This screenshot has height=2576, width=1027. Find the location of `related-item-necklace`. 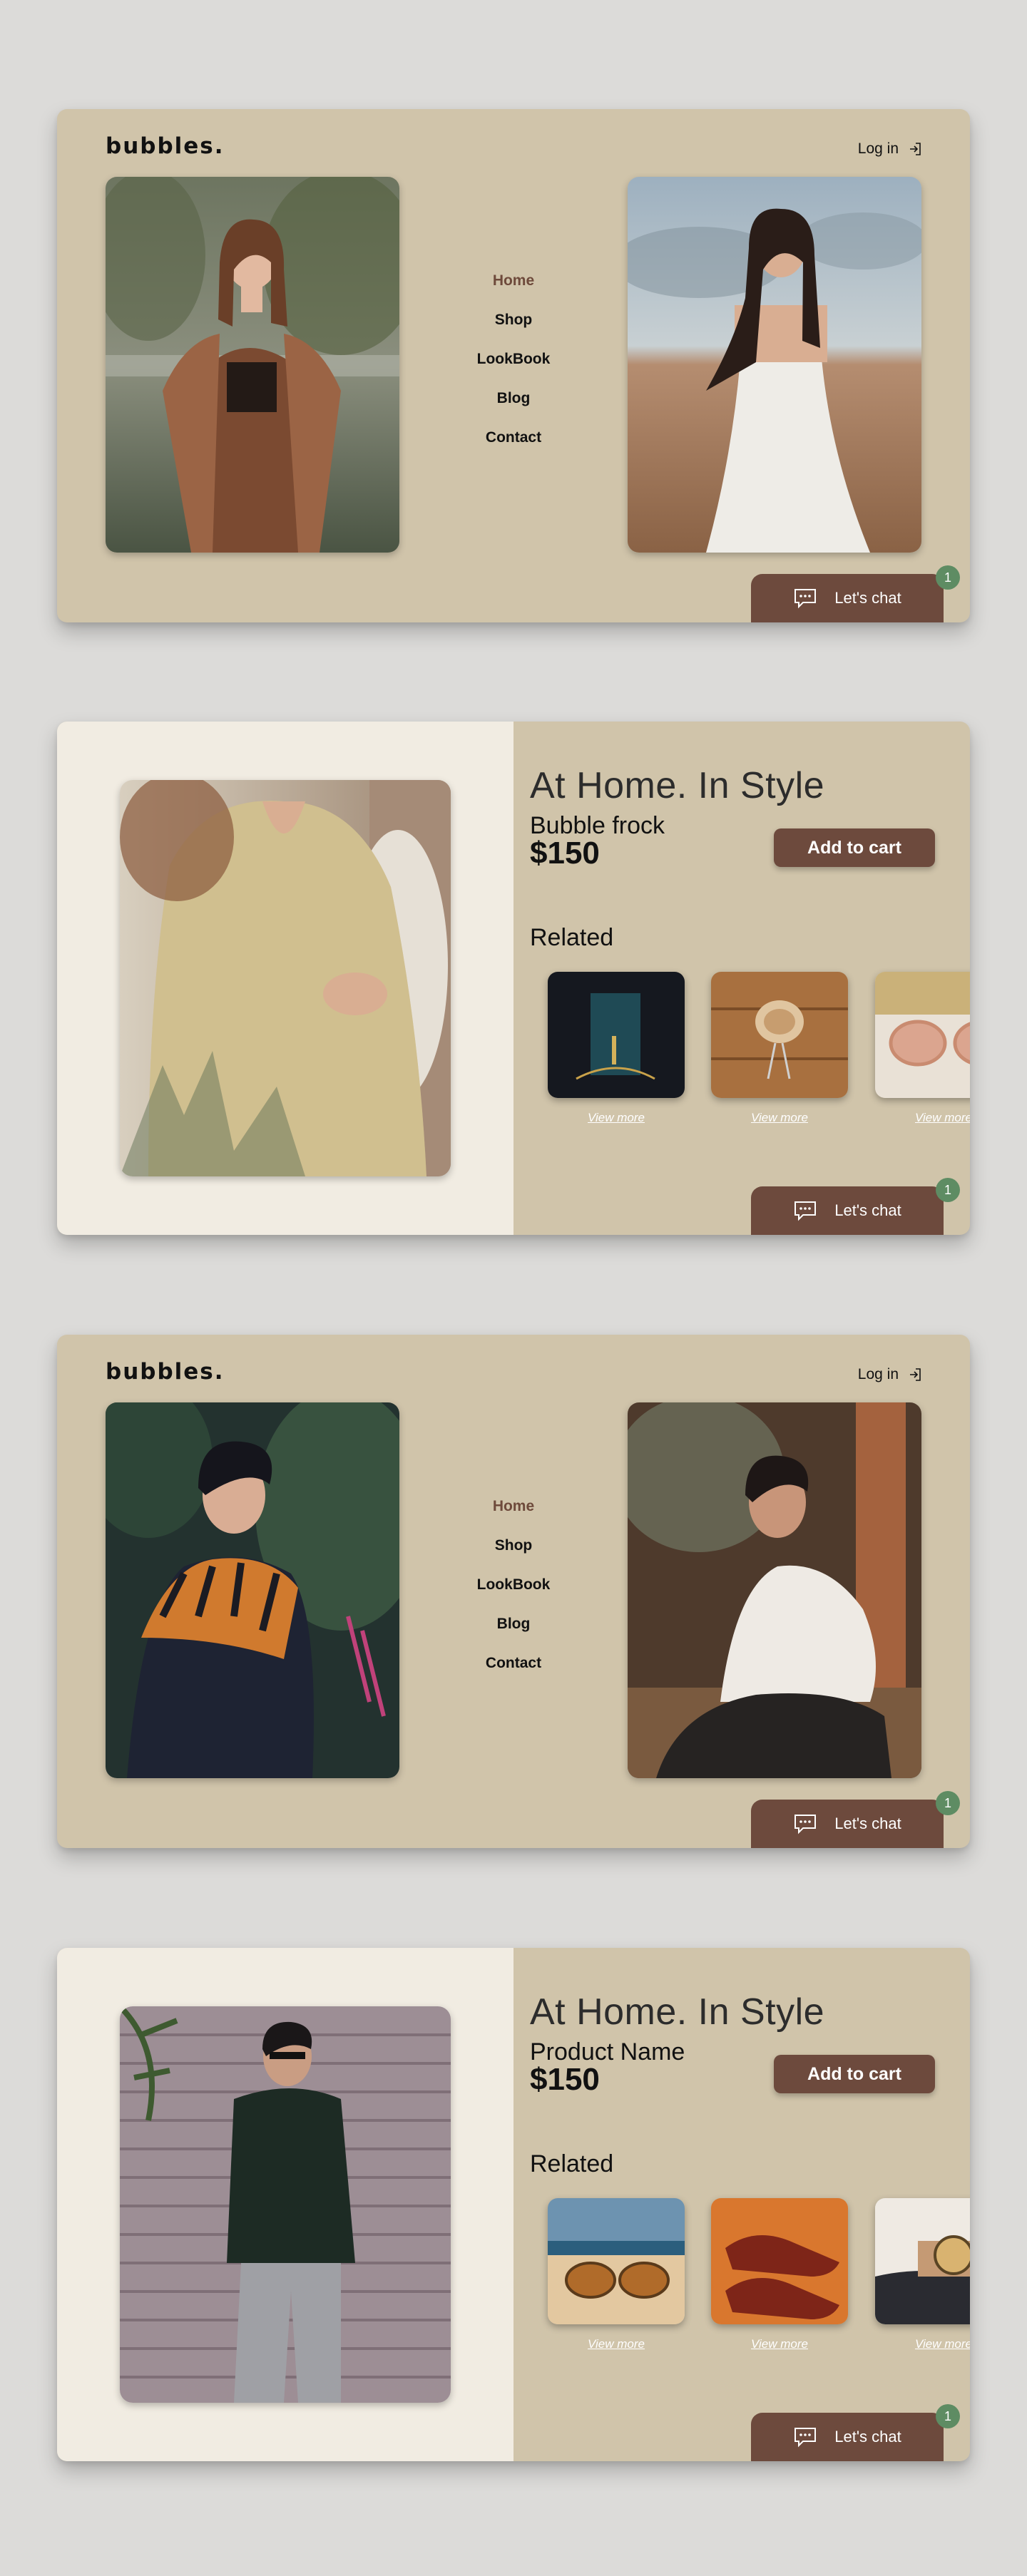

related-item-necklace is located at coordinates (616, 1035).